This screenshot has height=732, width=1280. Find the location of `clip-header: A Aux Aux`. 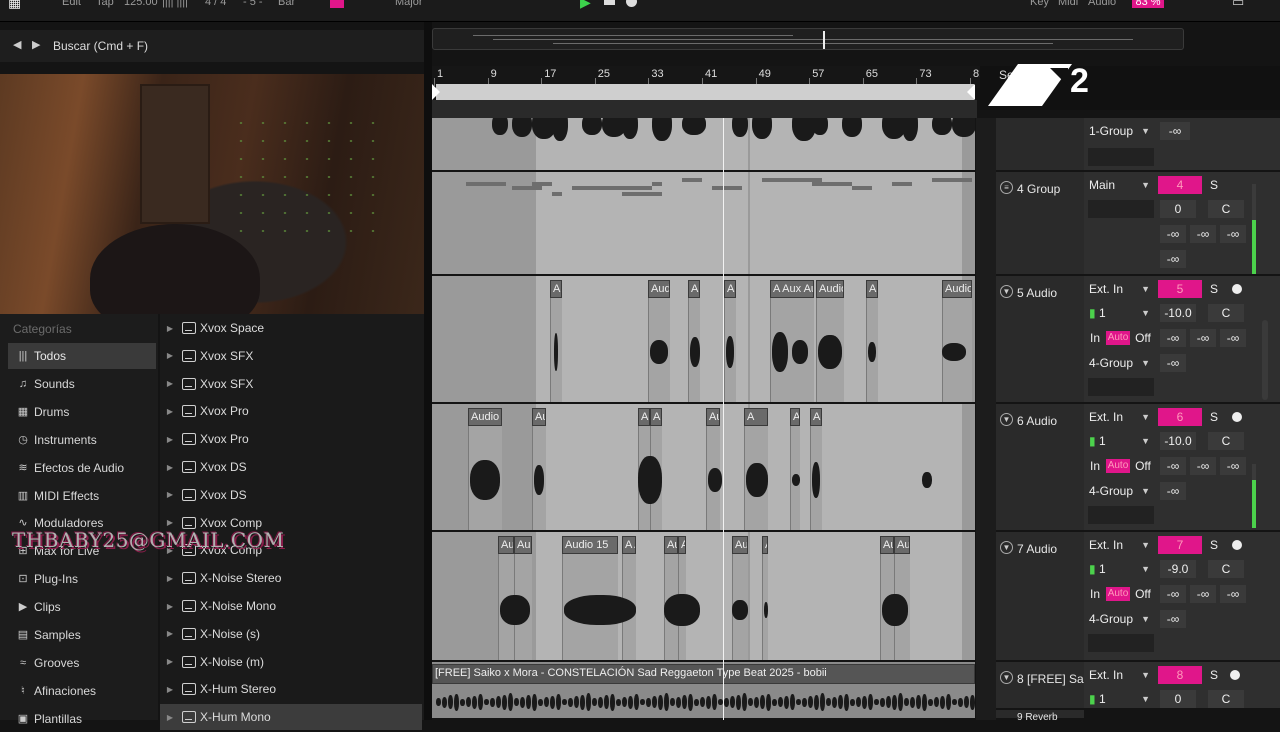

clip-header: A Aux Aux is located at coordinates (792, 289).